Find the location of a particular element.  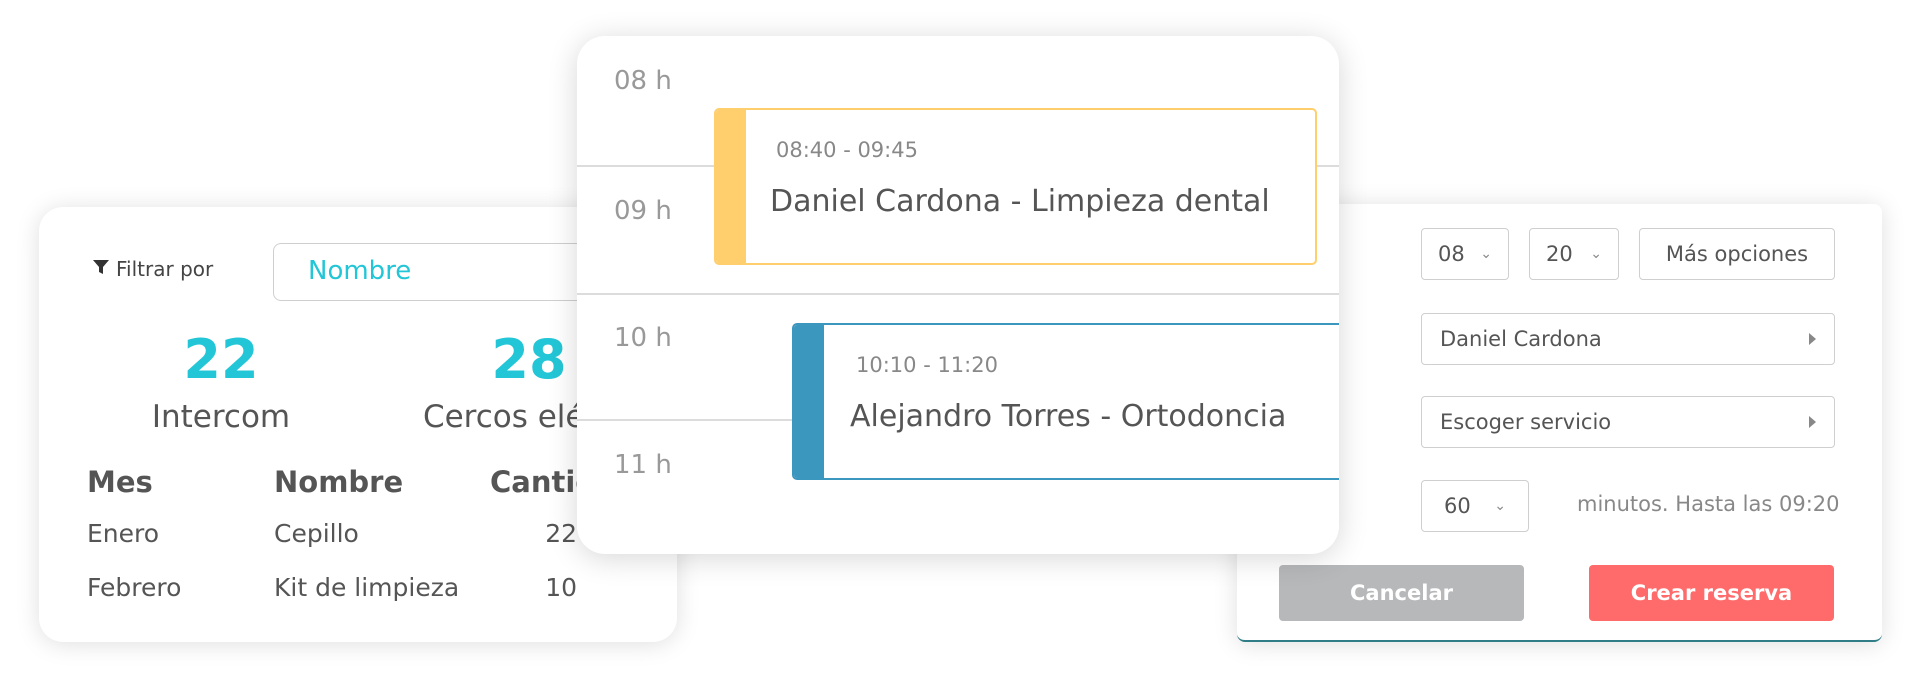

stat-value: 22 is located at coordinates (221, 359).